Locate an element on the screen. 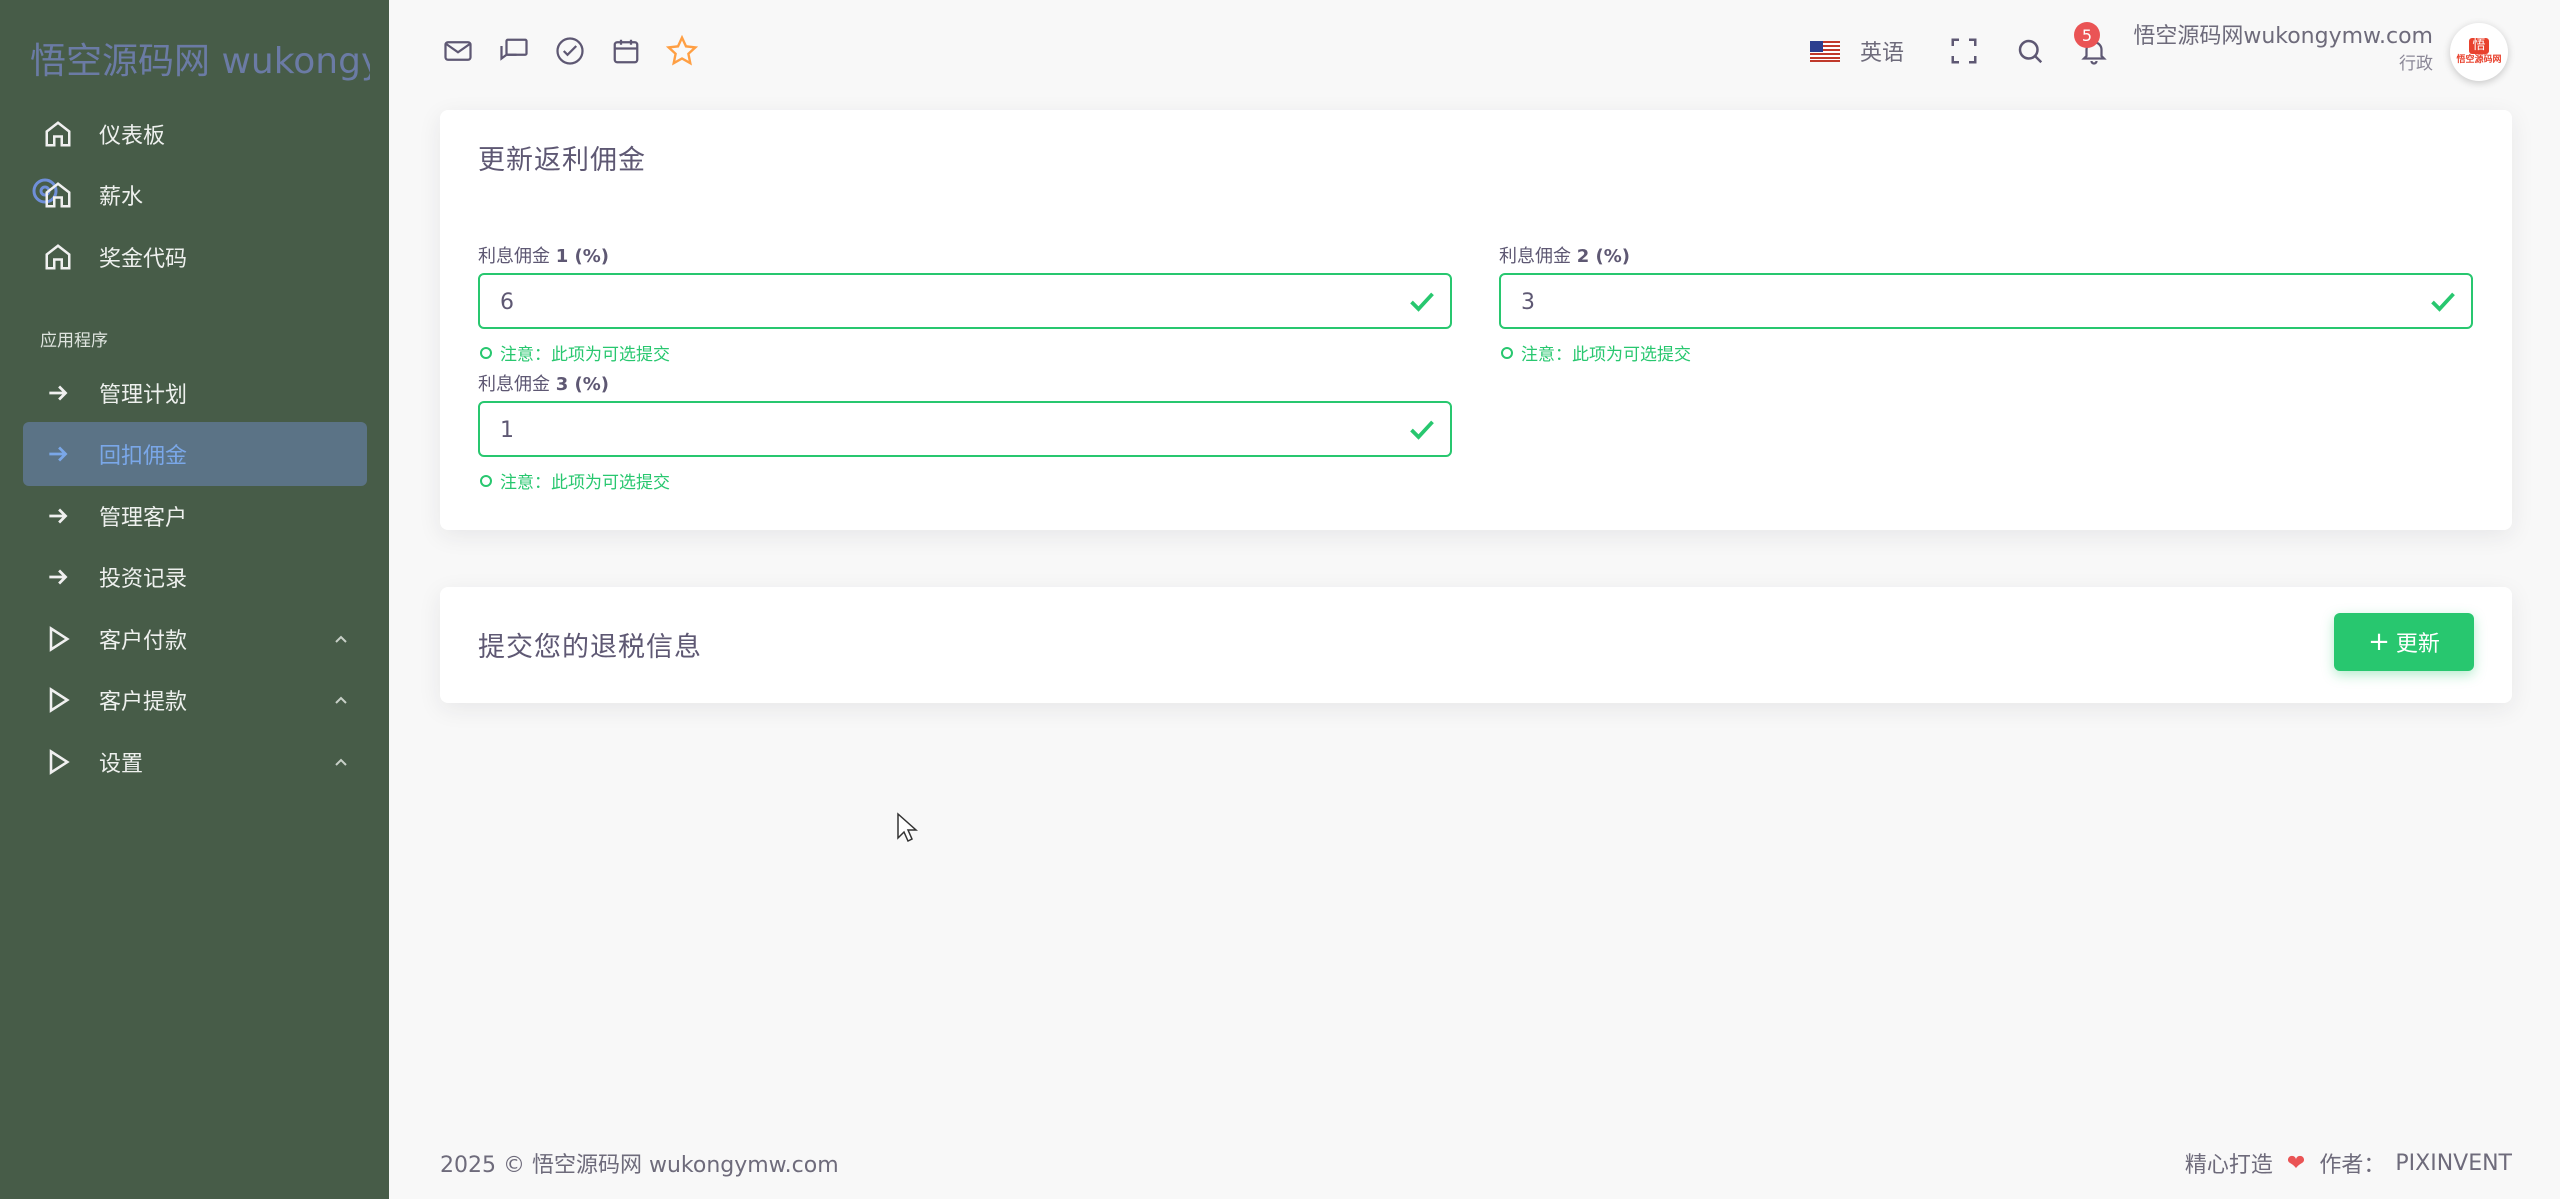 The image size is (2560, 1199). sidebar-item-label: 设置 is located at coordinates (121, 764).